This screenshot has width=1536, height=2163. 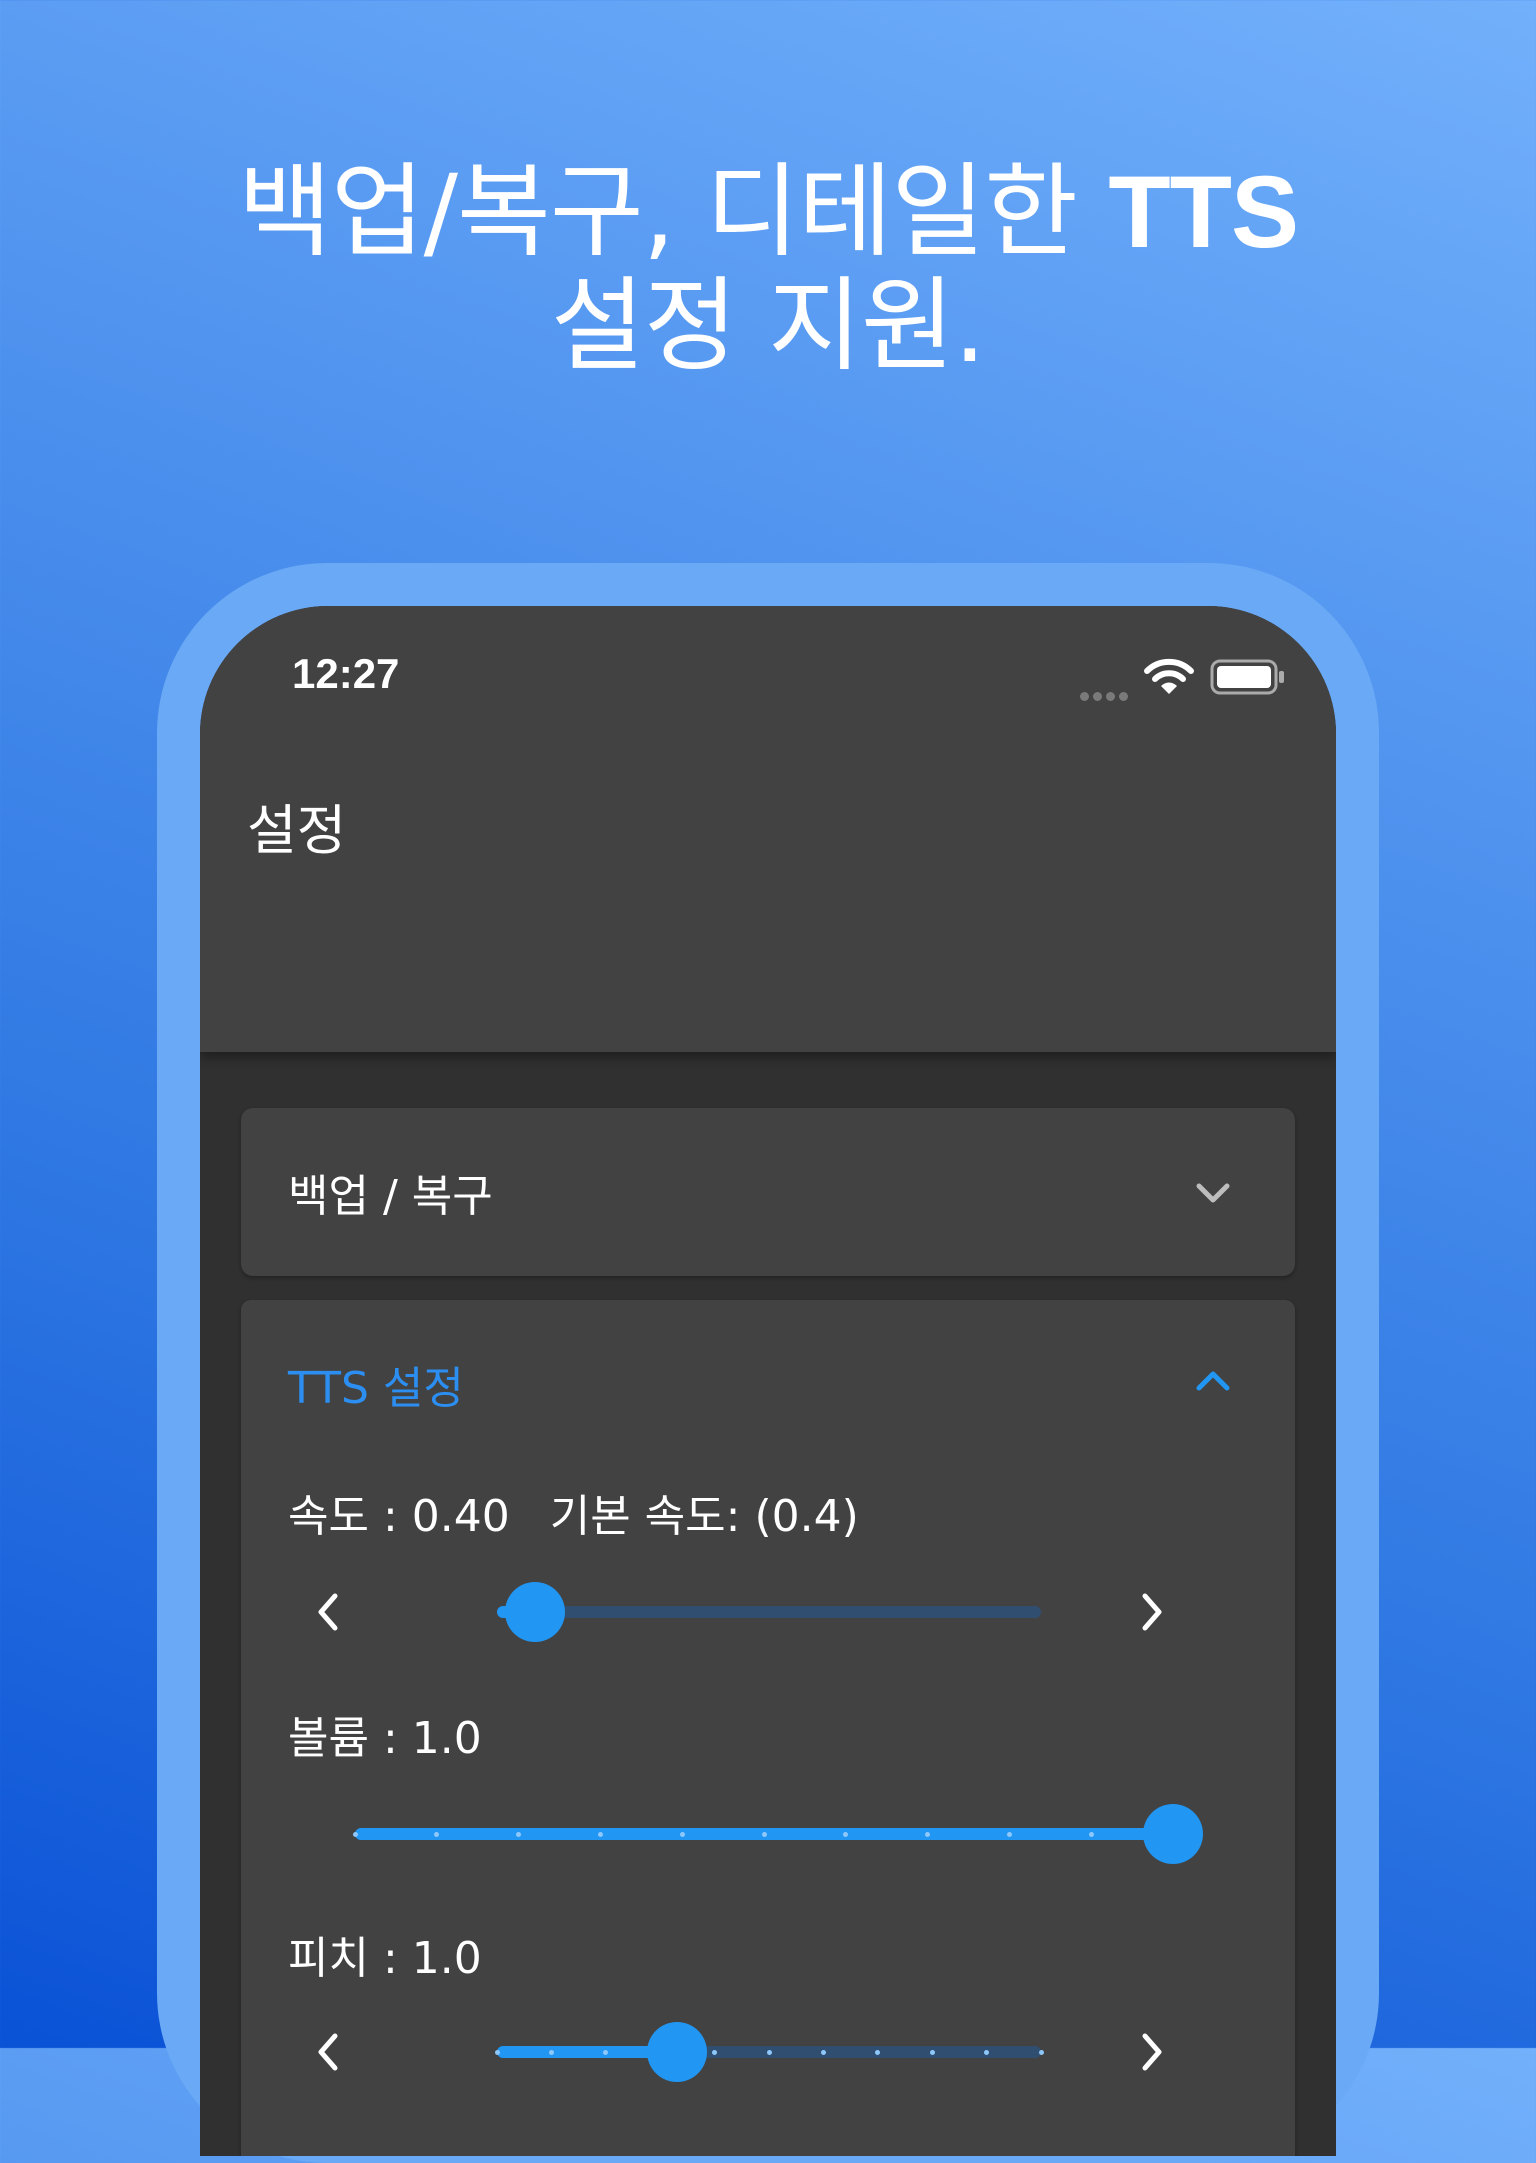 I want to click on tts-settings-title: TTS 설정, so click(x=376, y=1384).